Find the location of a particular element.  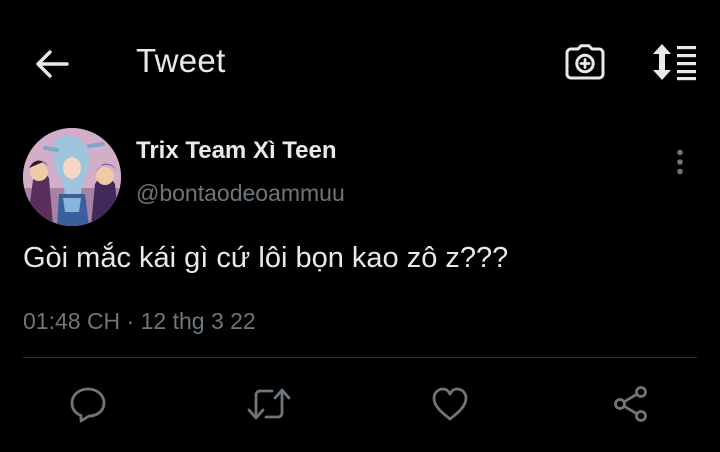

back-button is located at coordinates (52, 64).